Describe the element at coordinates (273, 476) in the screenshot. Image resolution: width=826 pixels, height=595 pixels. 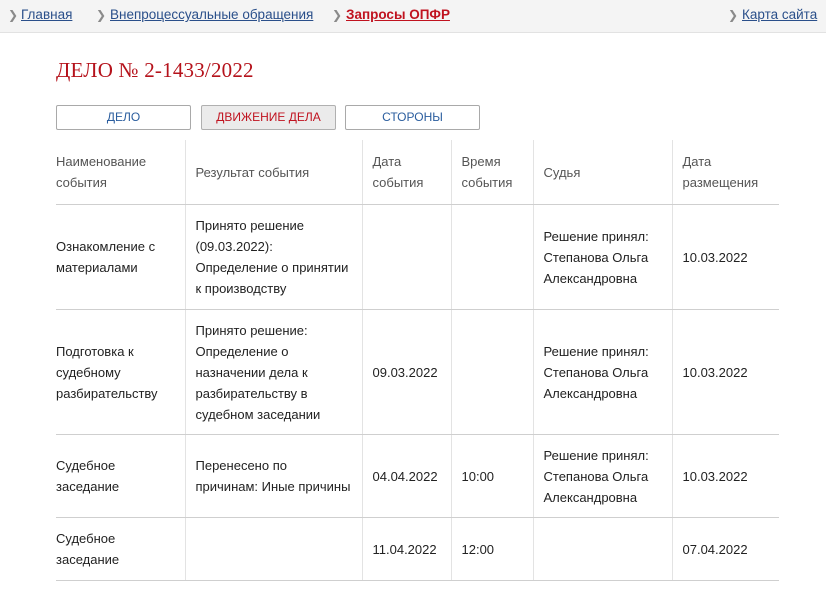
I see `cell-result: Перенесено по причинам: Иные причины` at that location.